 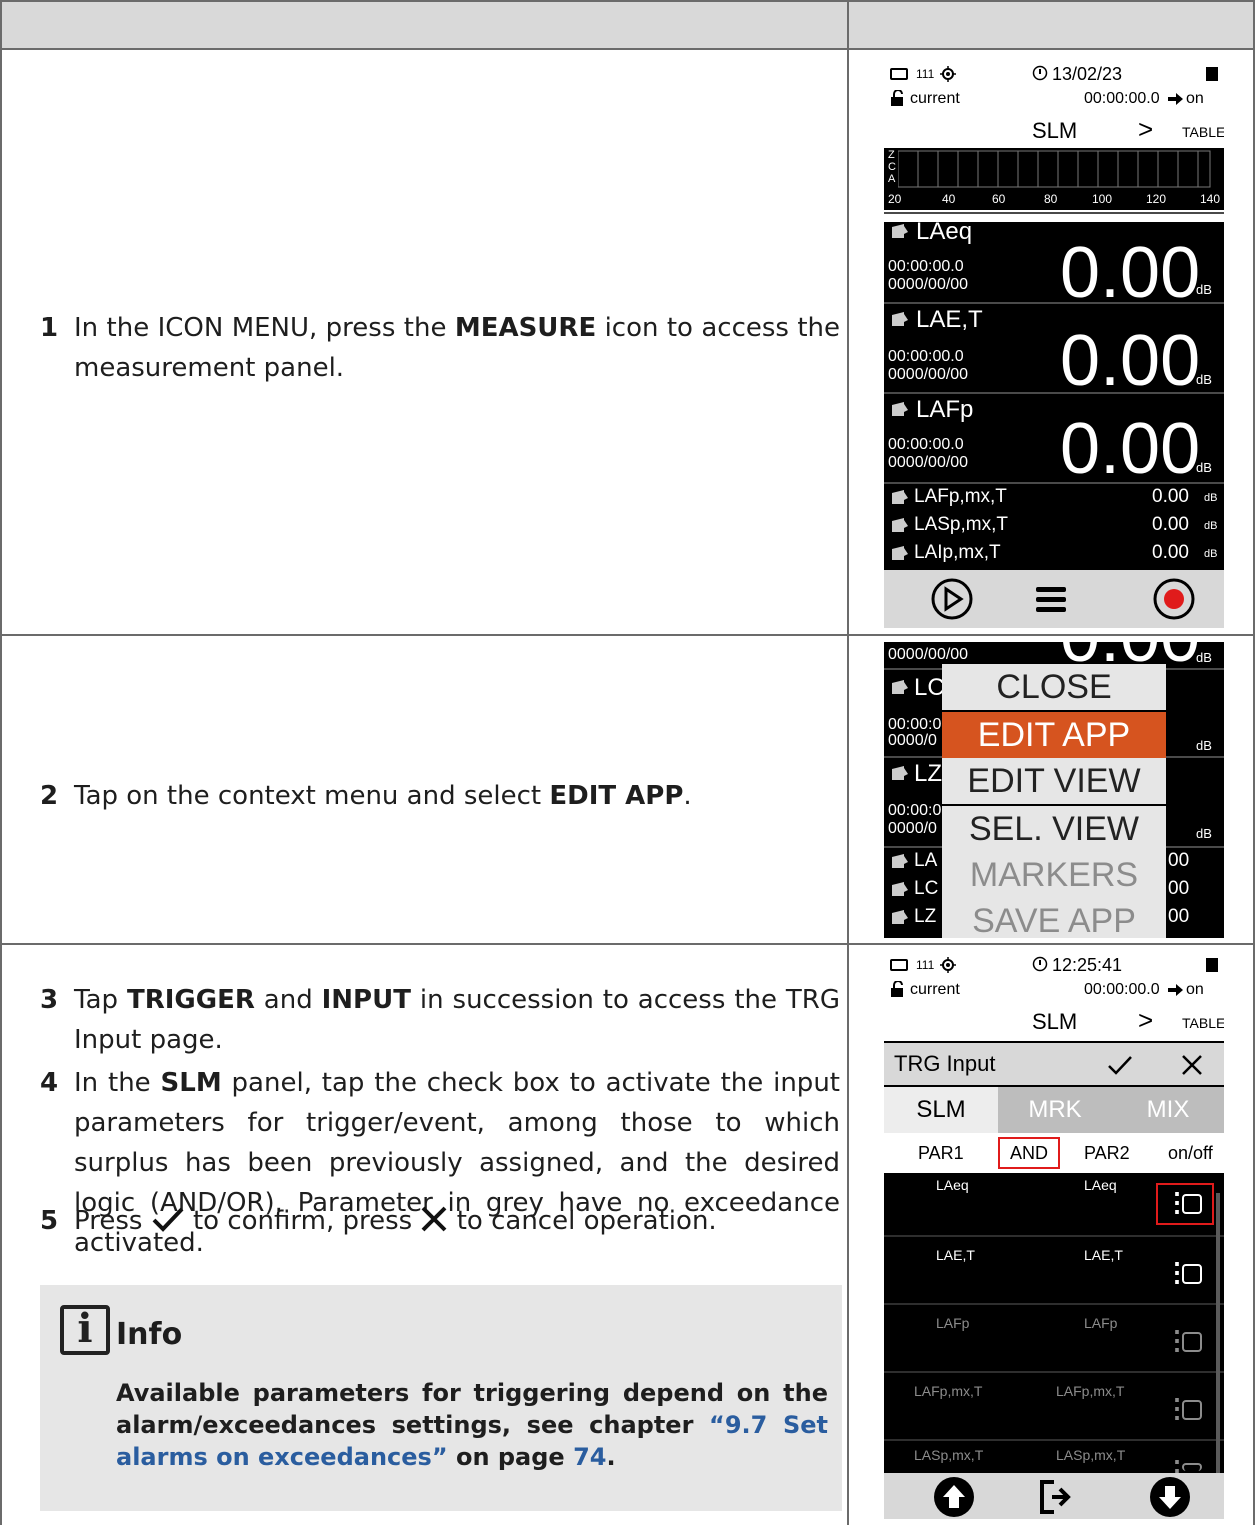 I want to click on scale-label: 20, so click(x=895, y=199).